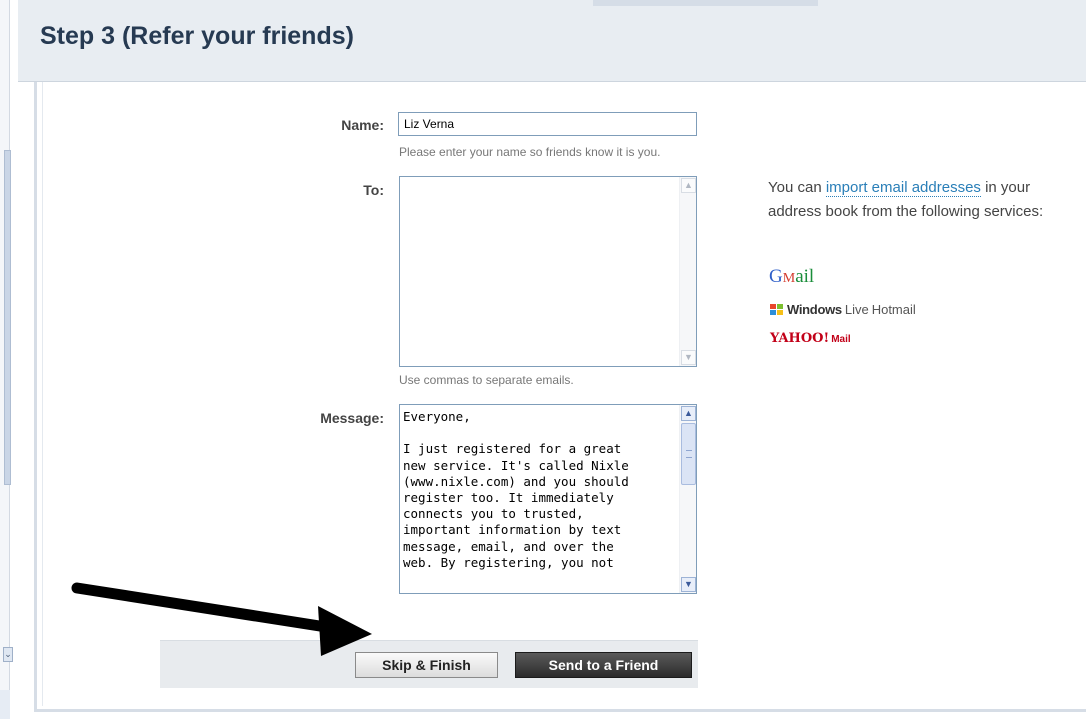  Describe the element at coordinates (800, 338) in the screenshot. I see `yahoo-text: YAHOO!` at that location.